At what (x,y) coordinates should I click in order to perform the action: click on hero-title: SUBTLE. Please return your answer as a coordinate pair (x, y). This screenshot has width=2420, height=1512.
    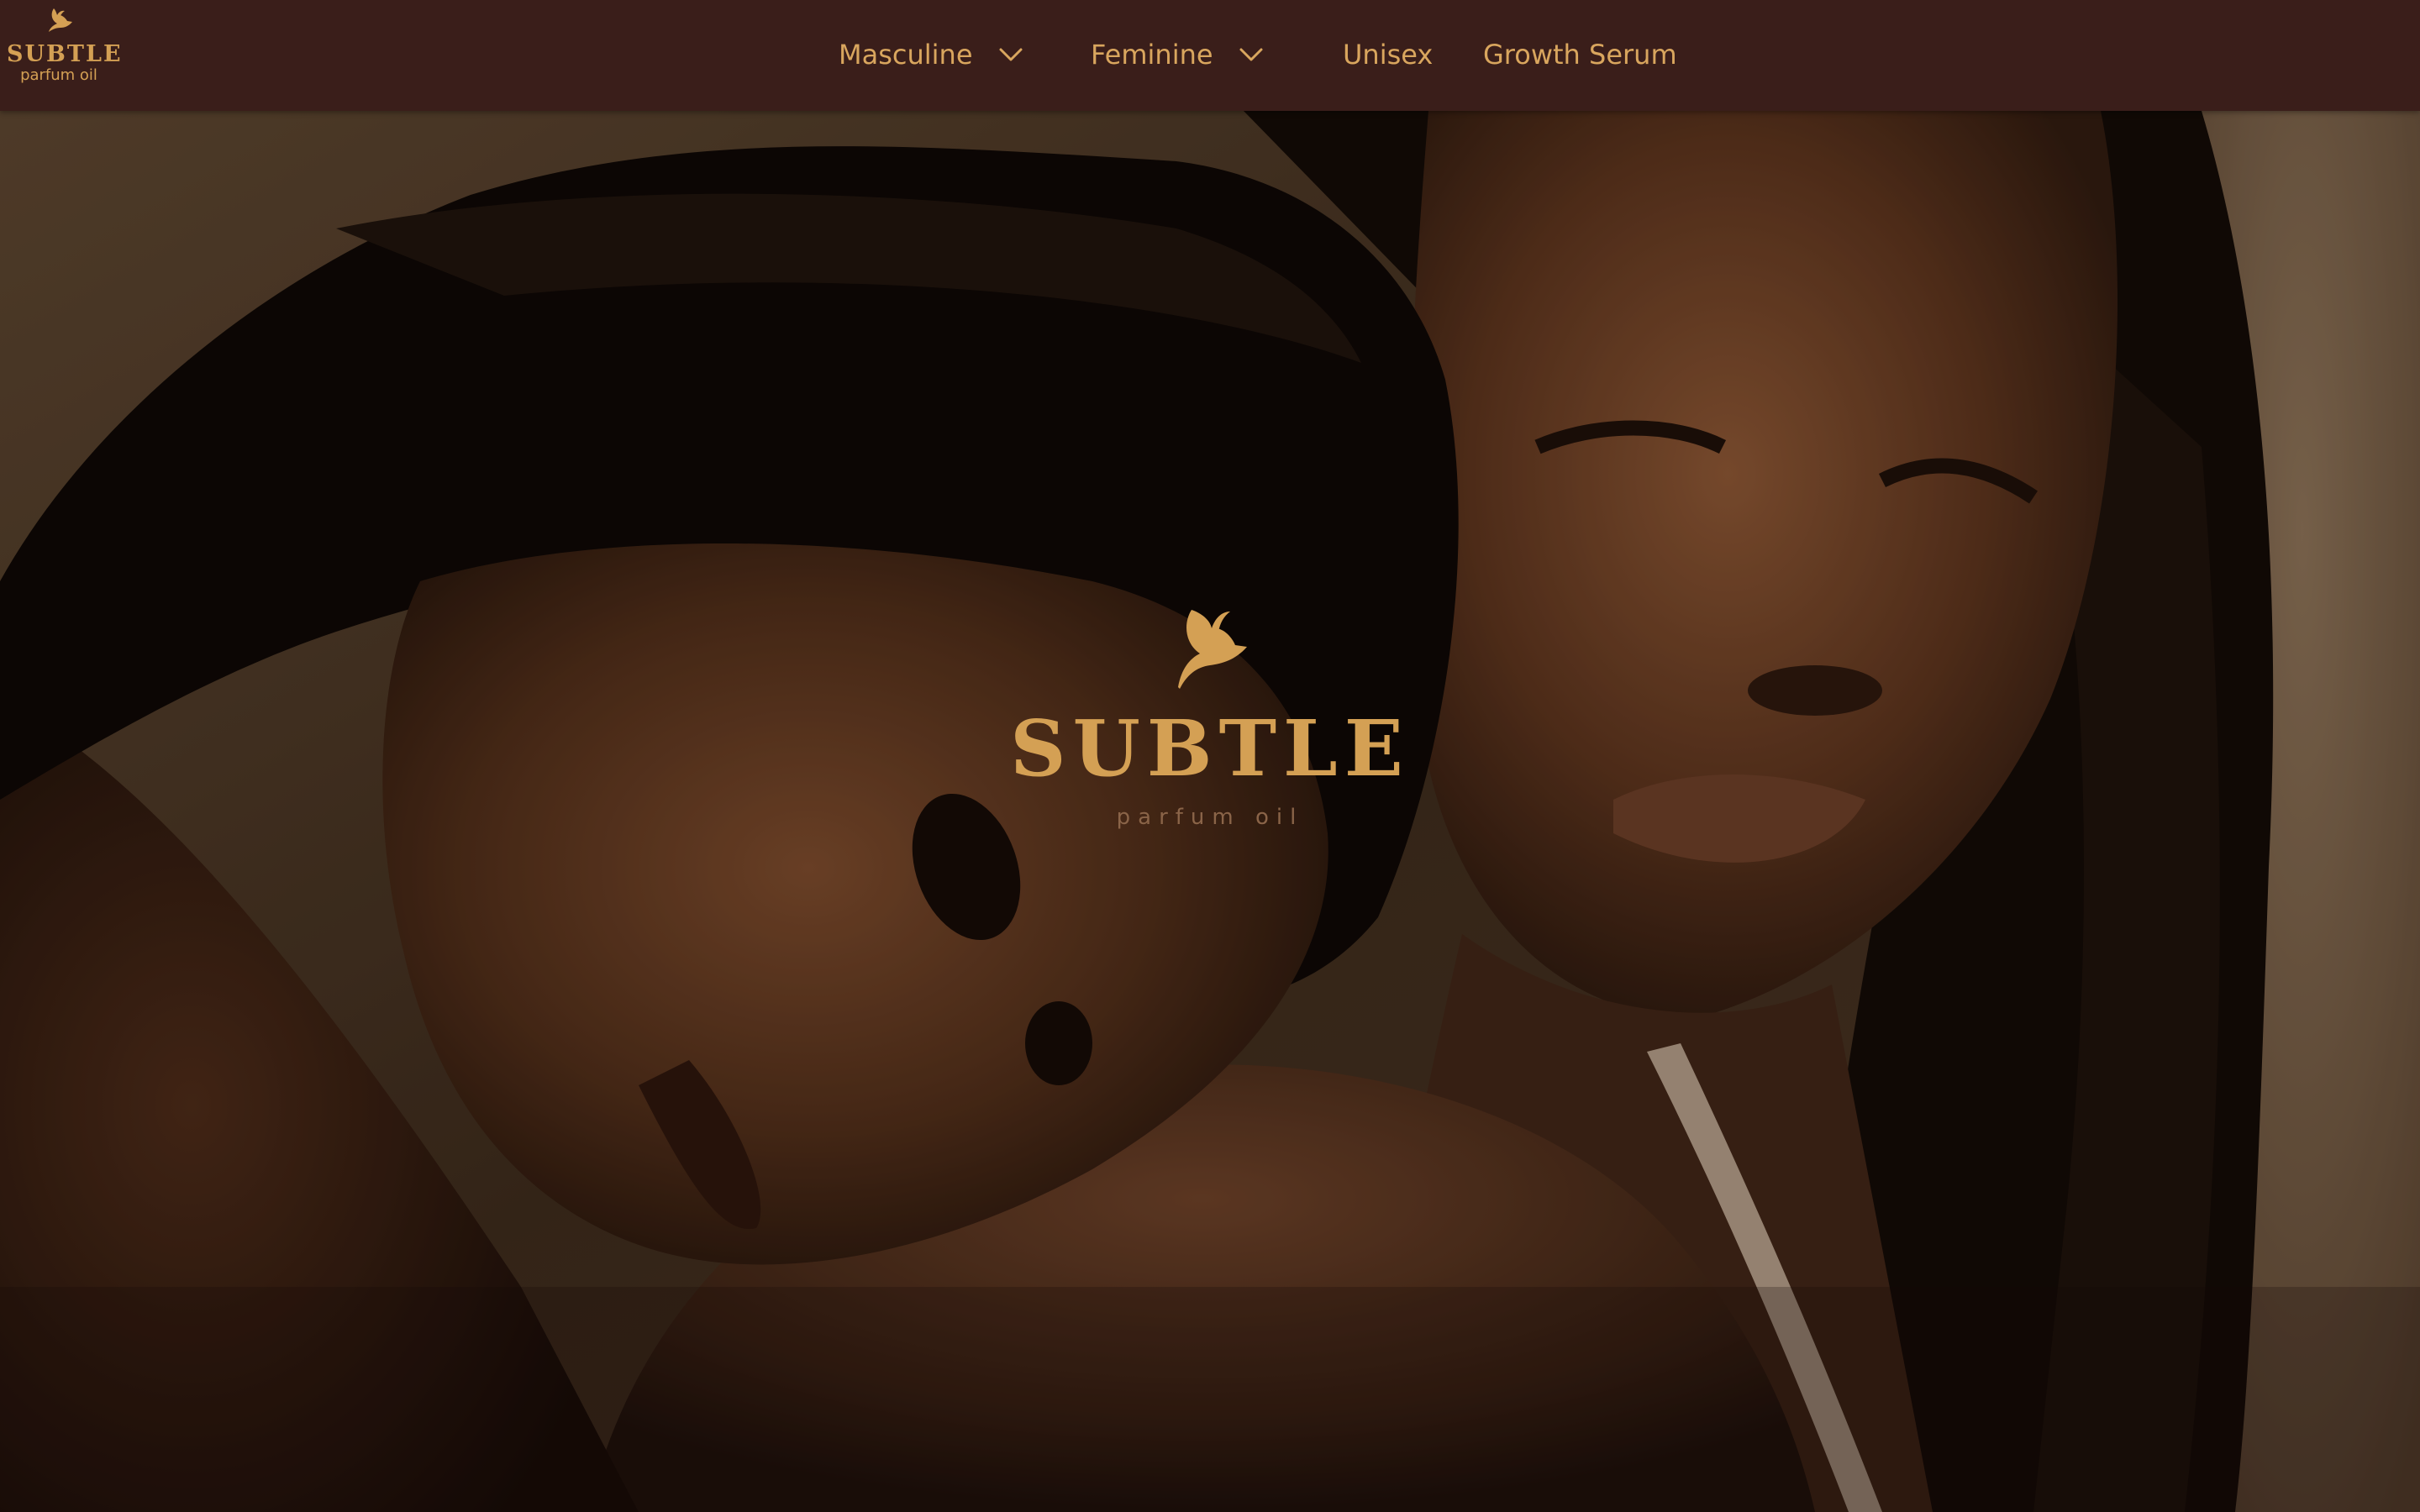
    Looking at the image, I should click on (1210, 748).